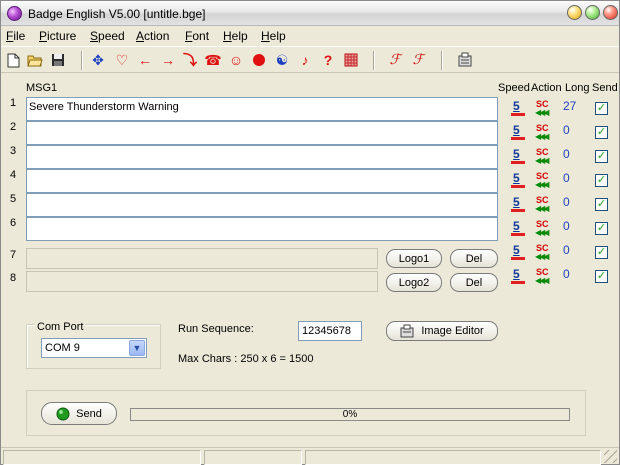 The width and height of the screenshot is (620, 465). I want to click on progress-text: 0%, so click(350, 414).